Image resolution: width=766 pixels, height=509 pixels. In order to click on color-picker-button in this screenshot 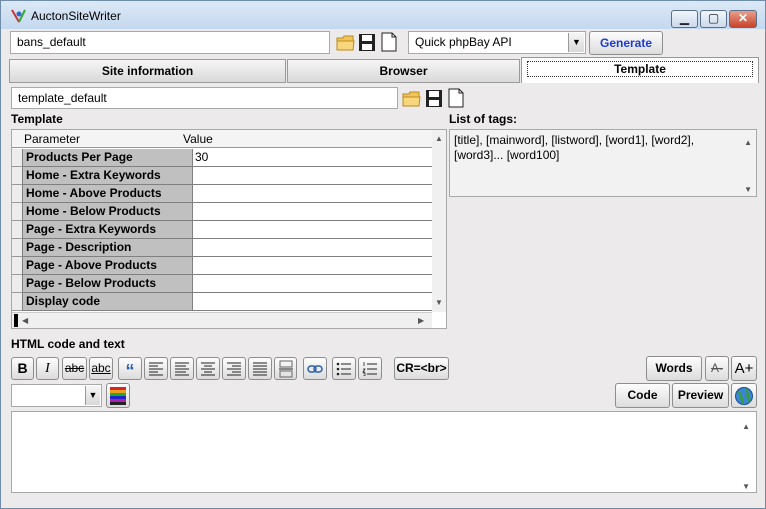, I will do `click(118, 395)`.